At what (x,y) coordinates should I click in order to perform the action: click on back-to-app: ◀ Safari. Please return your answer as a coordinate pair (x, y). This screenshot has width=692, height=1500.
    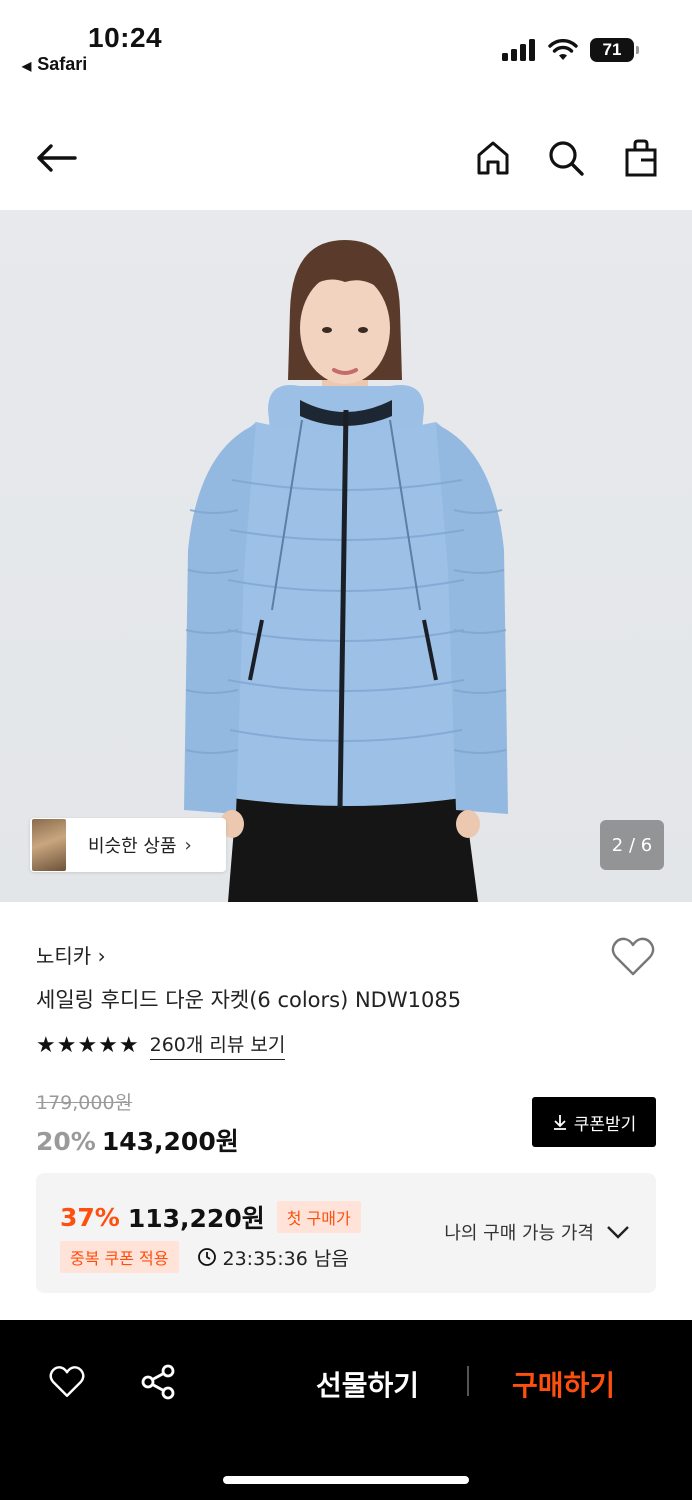
    Looking at the image, I should click on (54, 64).